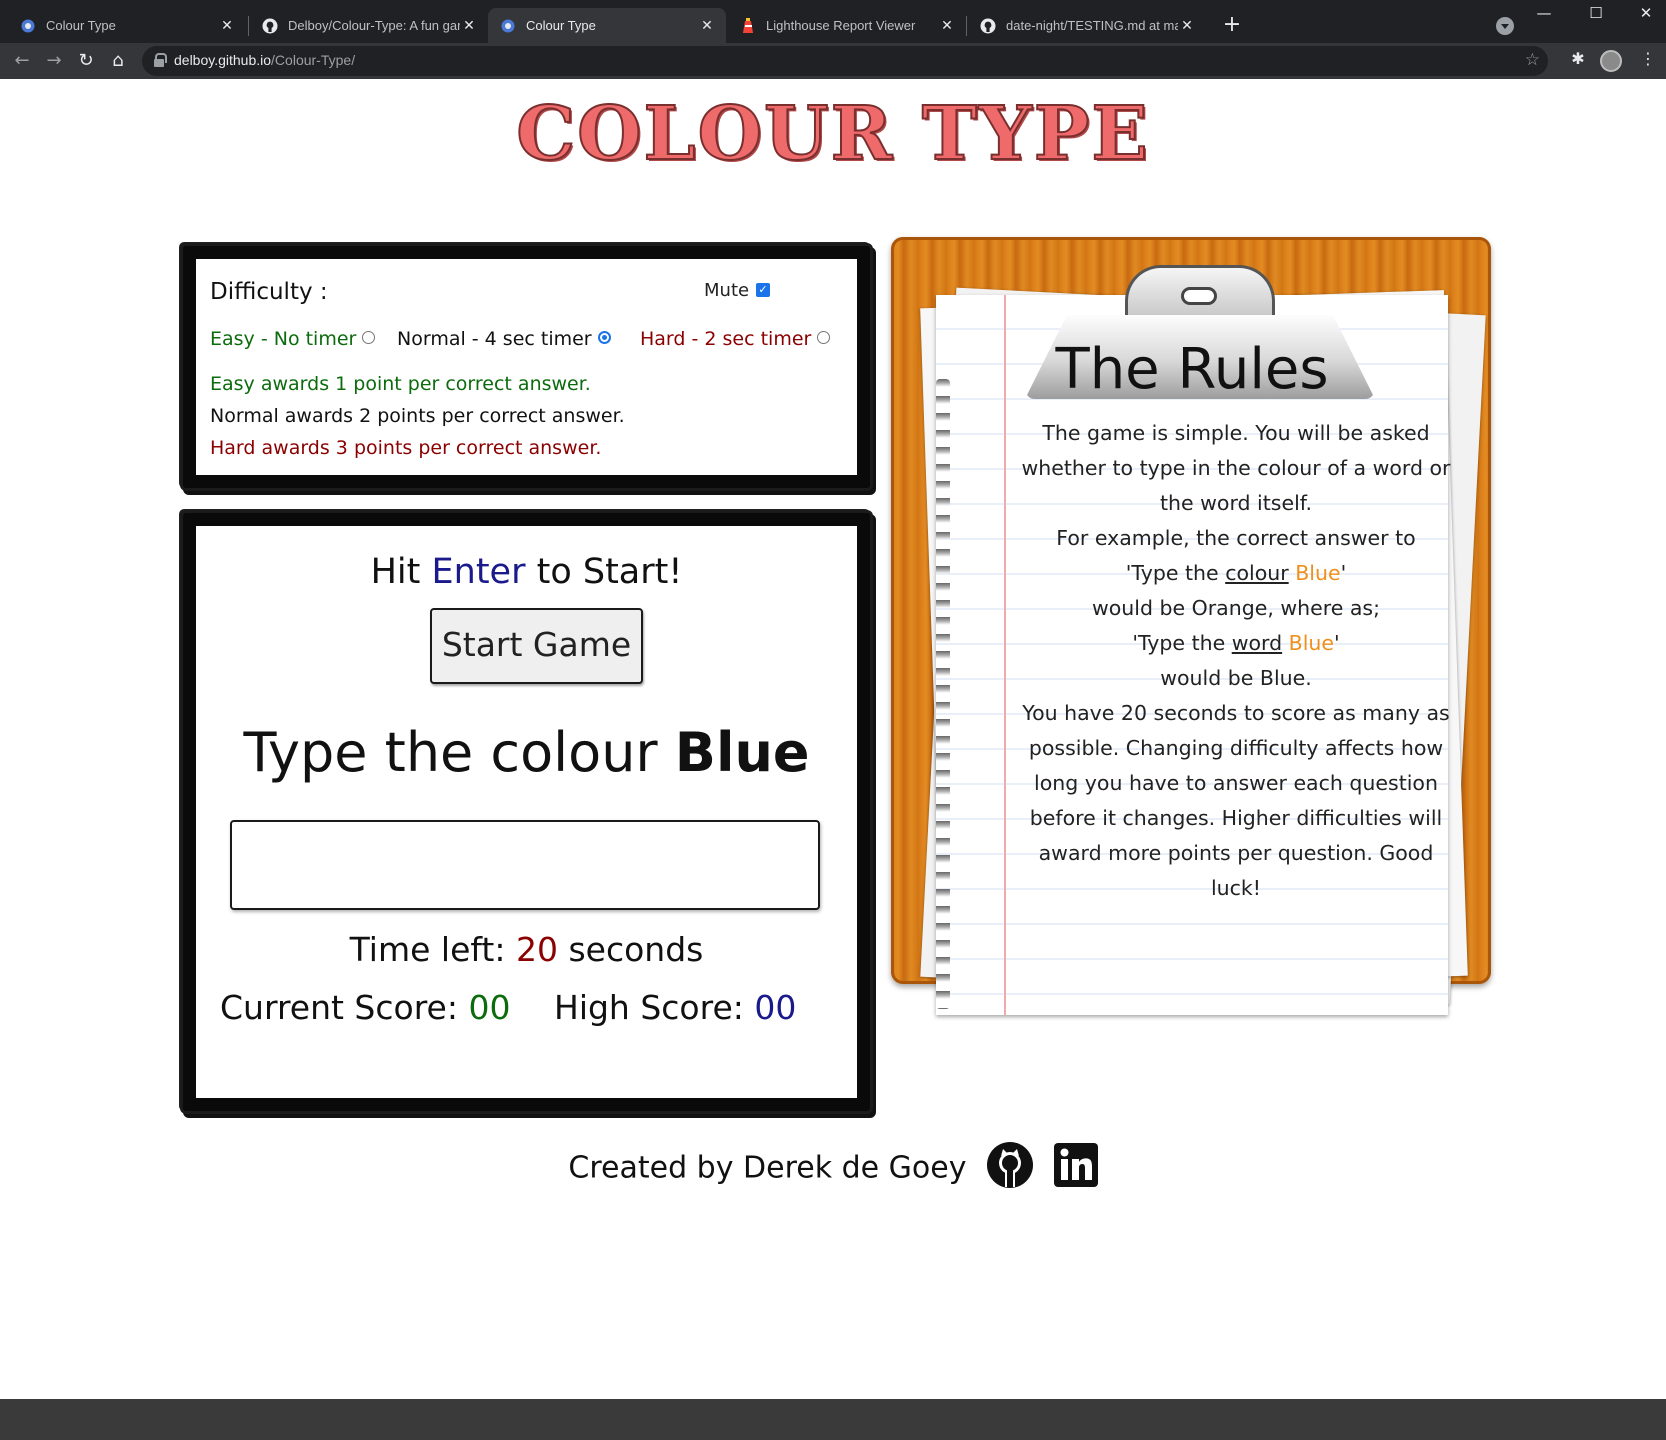  I want to click on start-hint: Hit Enter to Start!, so click(526, 572).